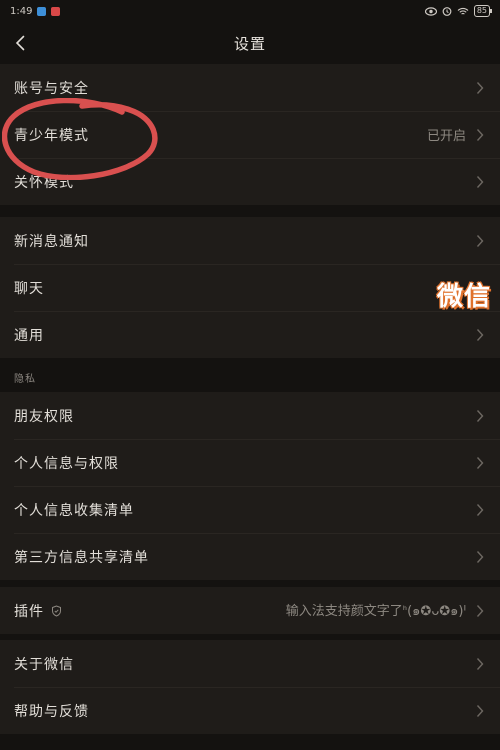 Image resolution: width=500 pixels, height=750 pixels. I want to click on chevron-left-icon, so click(20, 43).